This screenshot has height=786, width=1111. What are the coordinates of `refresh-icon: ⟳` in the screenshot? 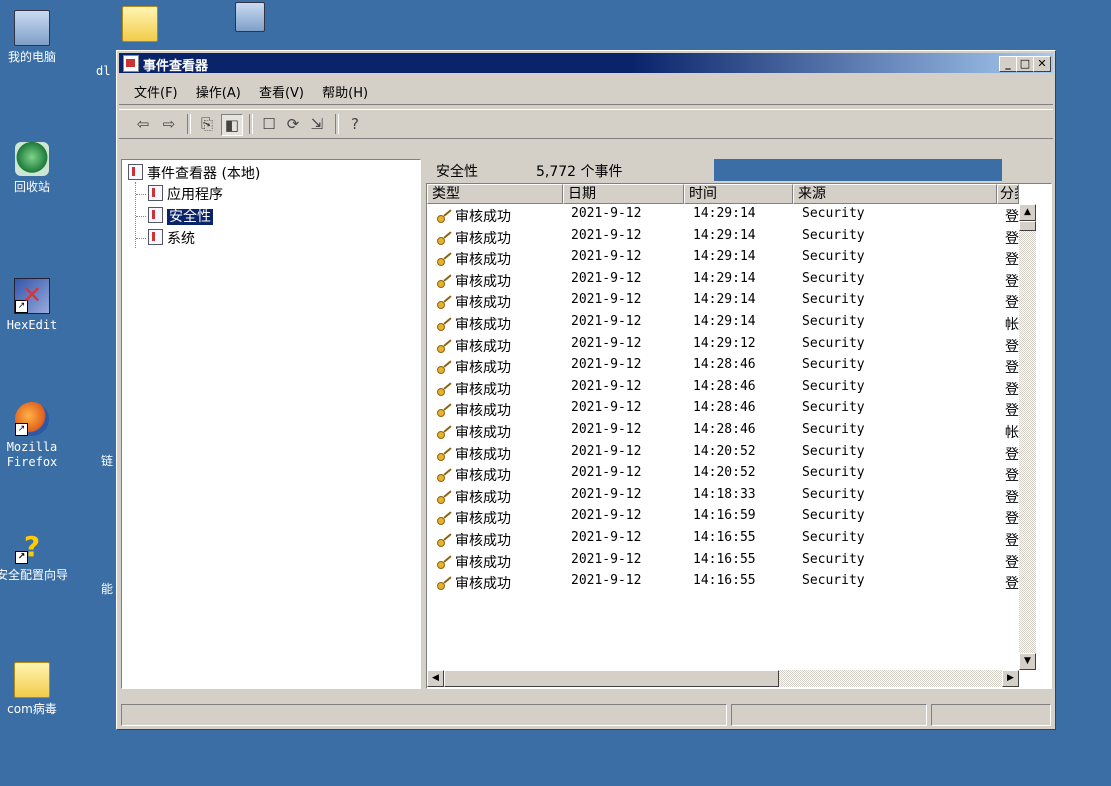 It's located at (293, 124).